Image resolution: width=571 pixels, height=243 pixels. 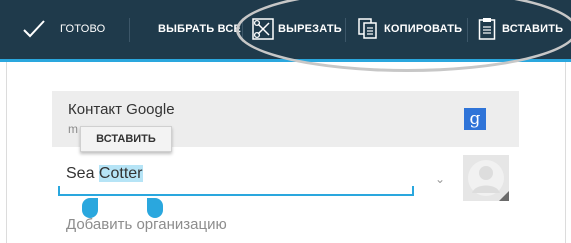 I want to click on content-border-right, so click(x=565, y=152).